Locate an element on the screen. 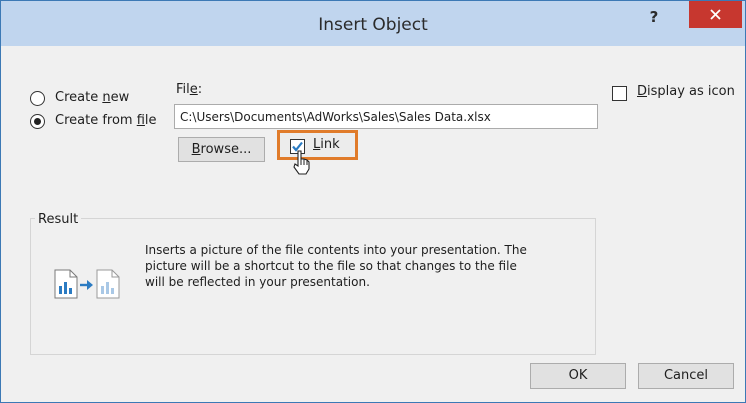  link-highlight-box: Link is located at coordinates (317, 145).